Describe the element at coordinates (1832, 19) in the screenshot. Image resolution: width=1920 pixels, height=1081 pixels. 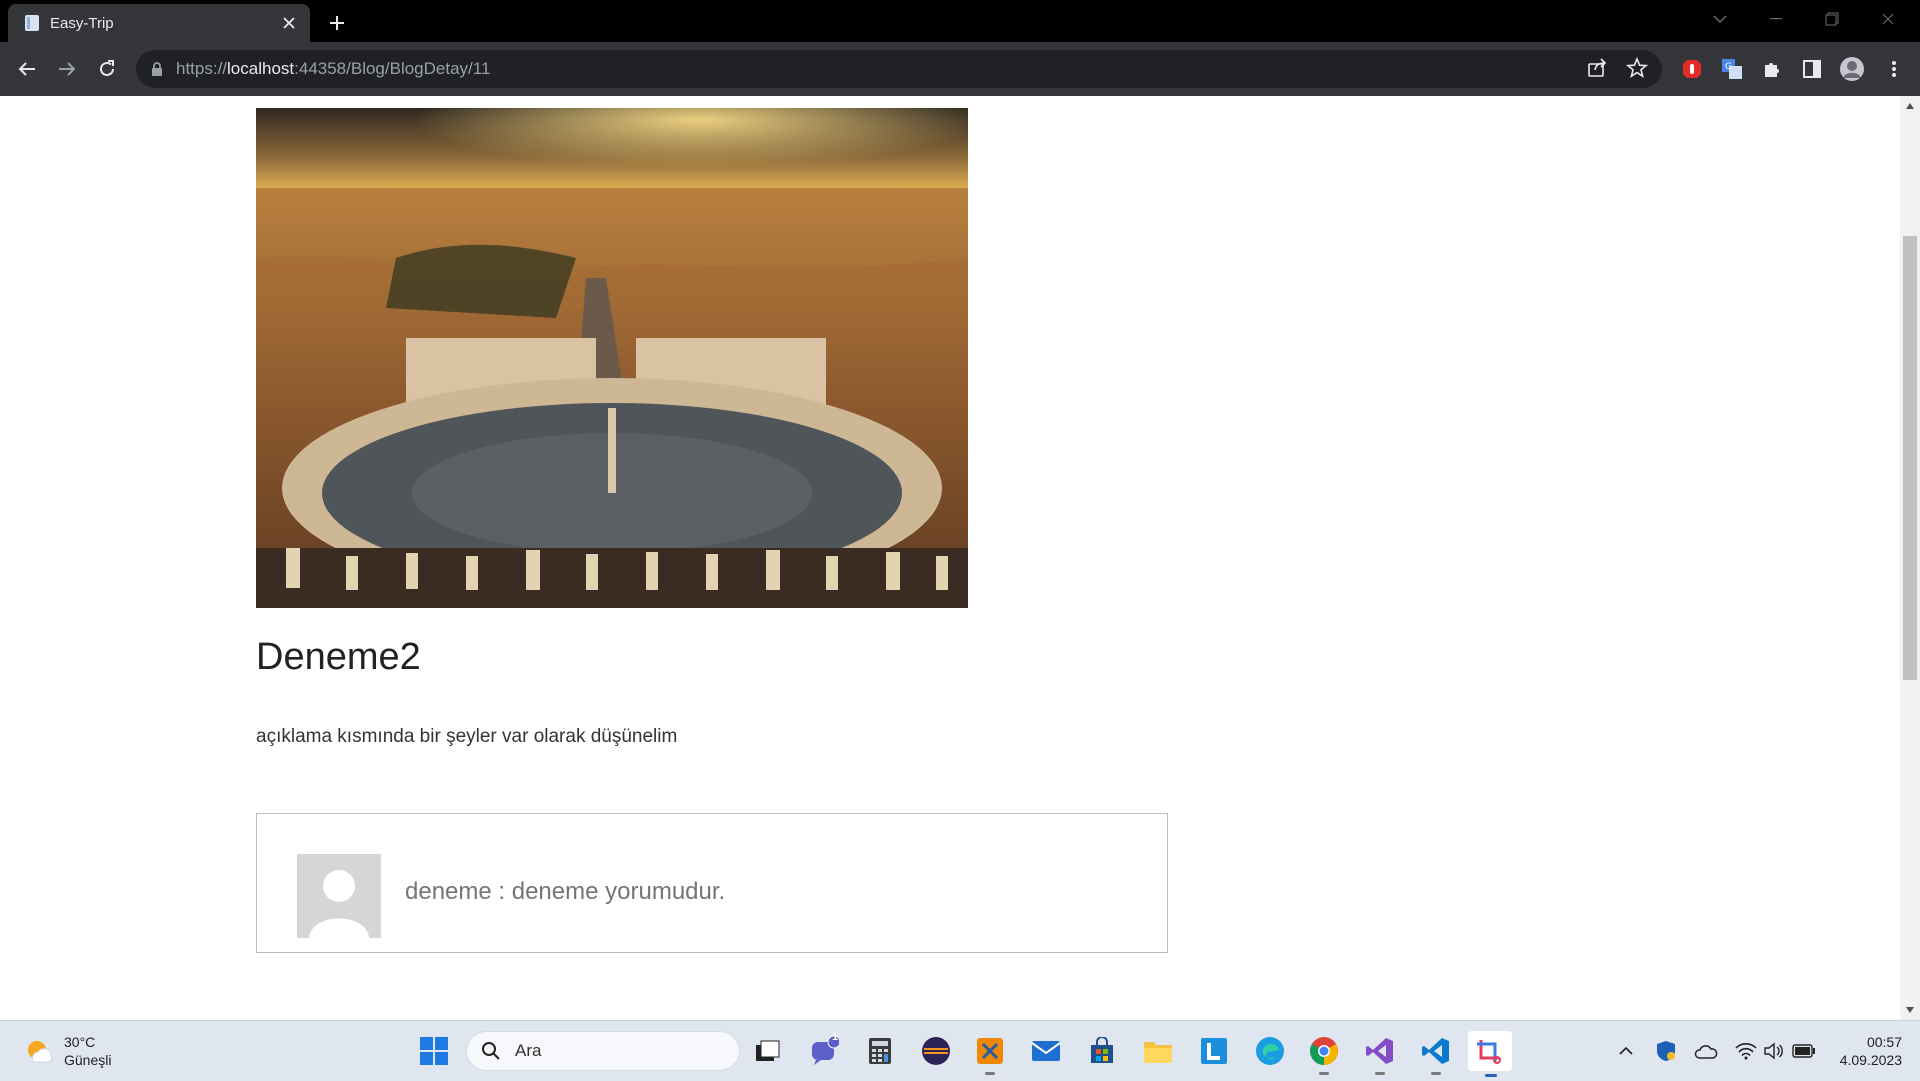
I see `restore-window-icon` at that location.